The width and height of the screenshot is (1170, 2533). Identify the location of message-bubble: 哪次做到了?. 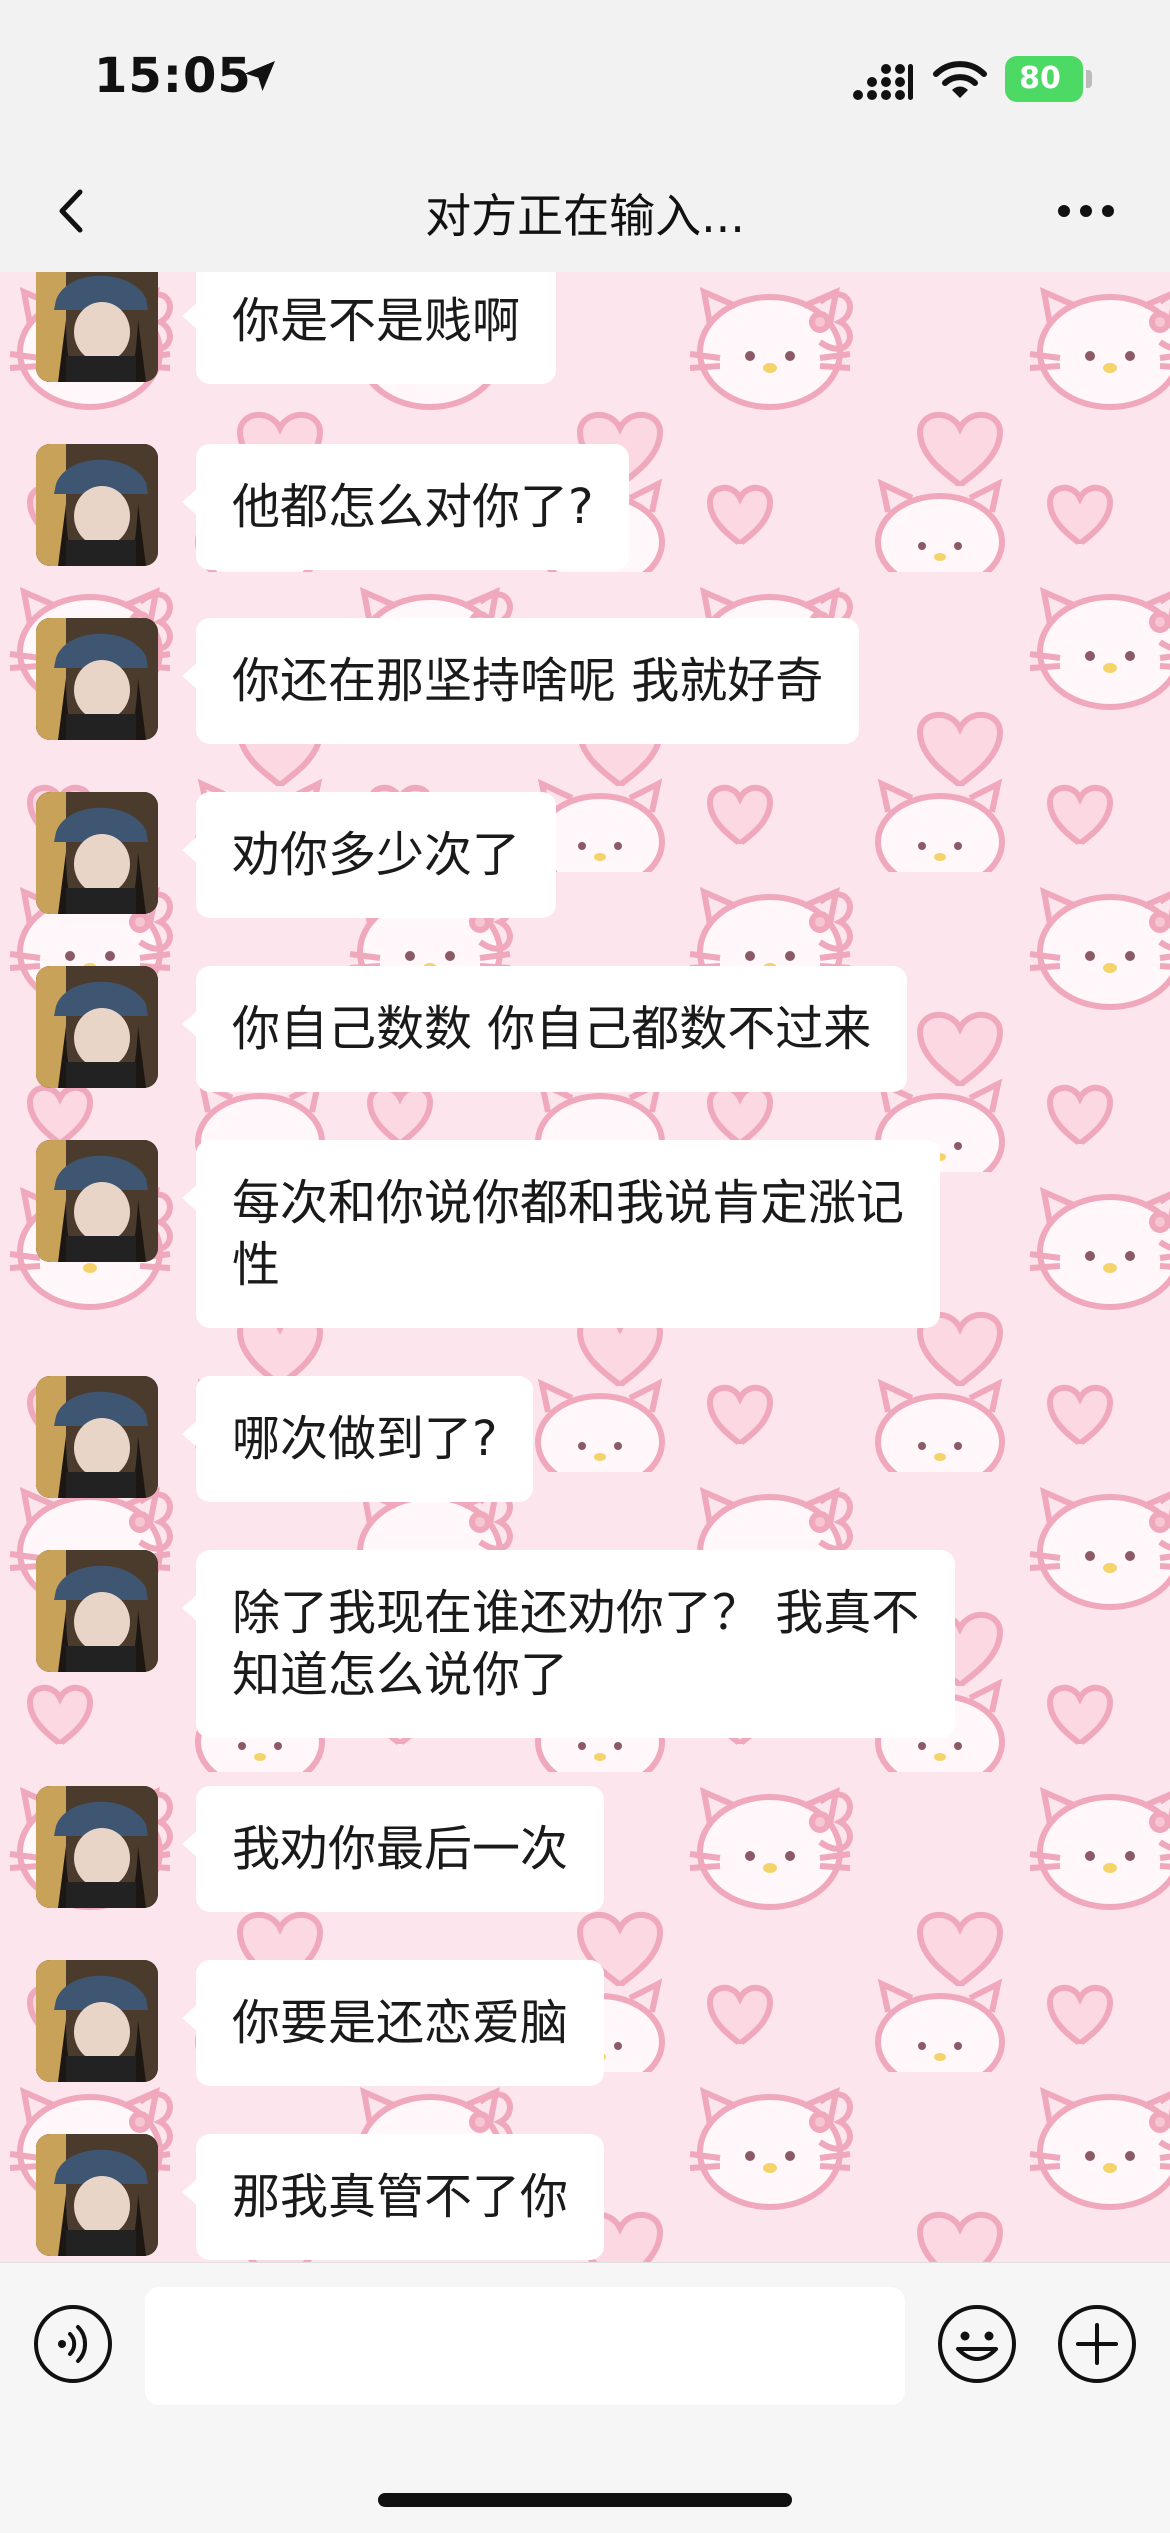
(357, 1439).